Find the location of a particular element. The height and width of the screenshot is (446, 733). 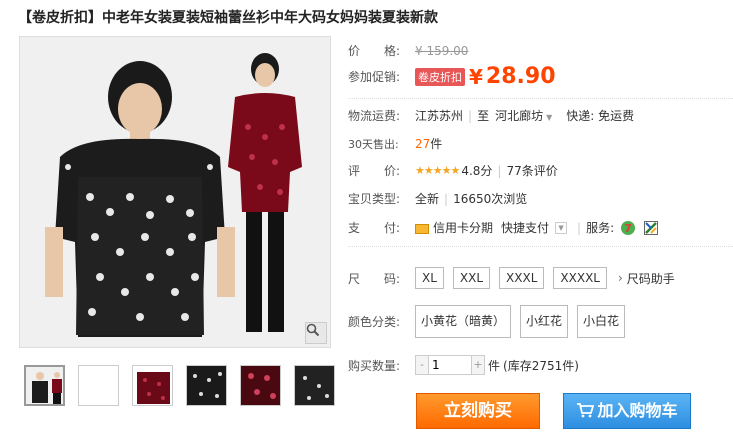

review-count-link: 77条评价 is located at coordinates (531, 170).